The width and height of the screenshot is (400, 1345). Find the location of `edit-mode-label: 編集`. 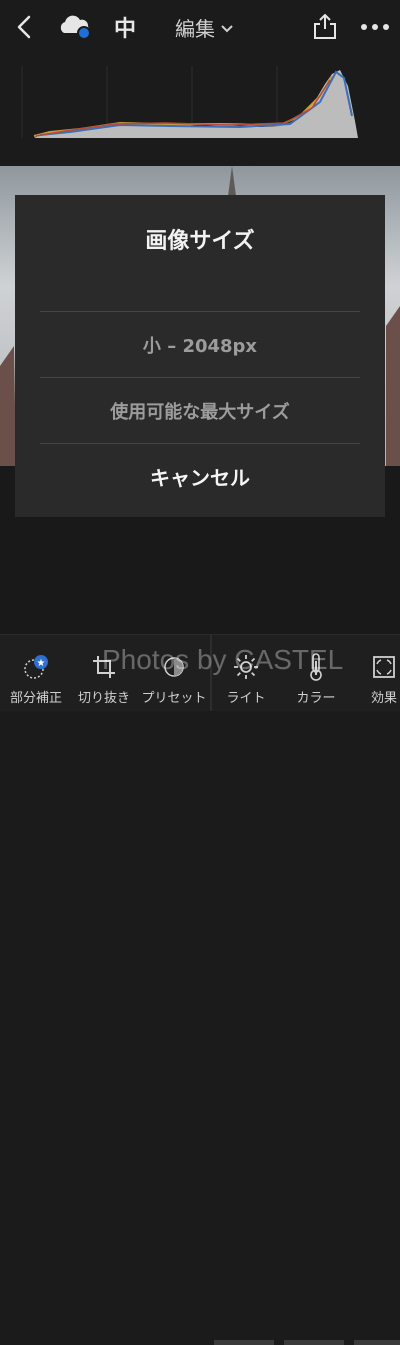

edit-mode-label: 編集 is located at coordinates (195, 28).